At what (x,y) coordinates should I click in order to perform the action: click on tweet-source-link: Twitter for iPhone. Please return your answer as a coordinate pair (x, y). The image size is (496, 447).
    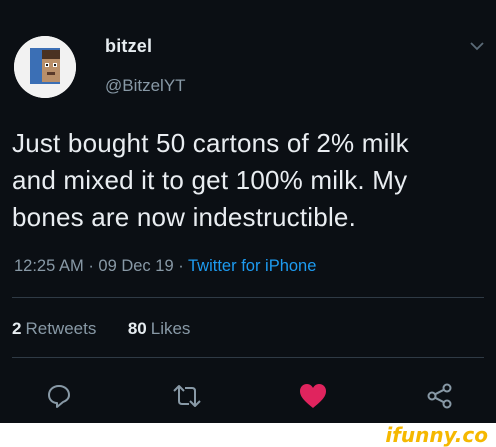
    Looking at the image, I should click on (252, 266).